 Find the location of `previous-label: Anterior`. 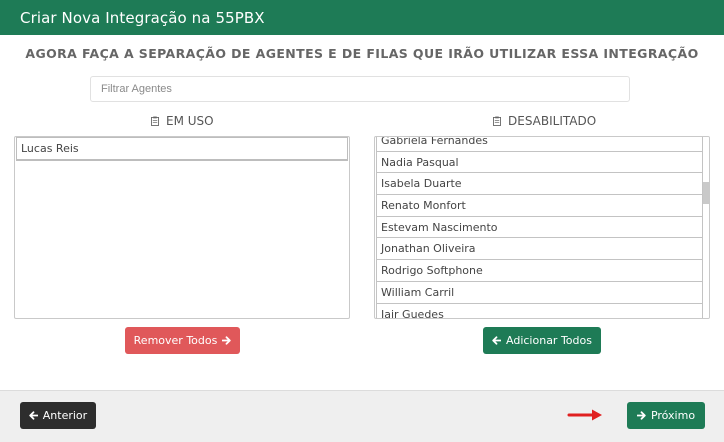

previous-label: Anterior is located at coordinates (65, 415).